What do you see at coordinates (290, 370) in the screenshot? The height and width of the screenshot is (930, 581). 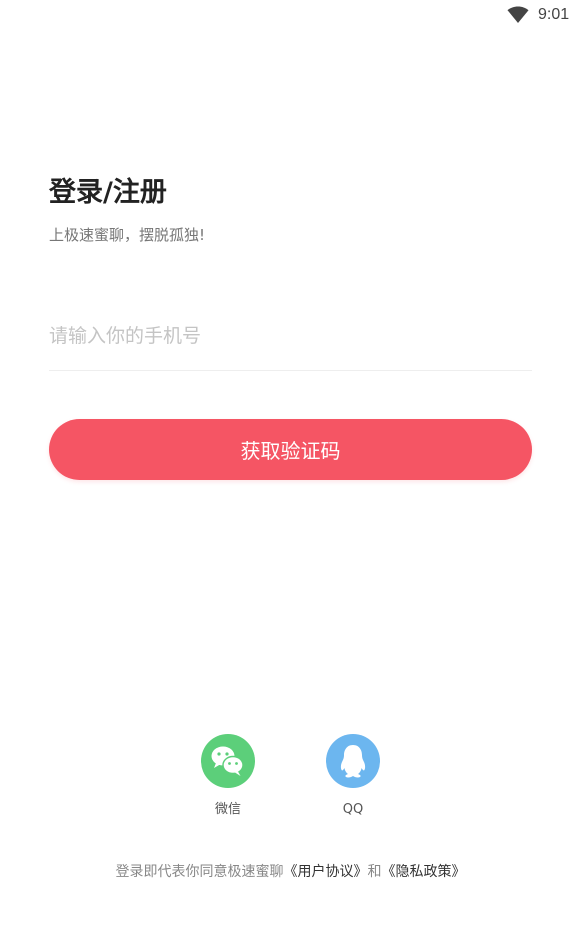 I see `phone-input-underline` at bounding box center [290, 370].